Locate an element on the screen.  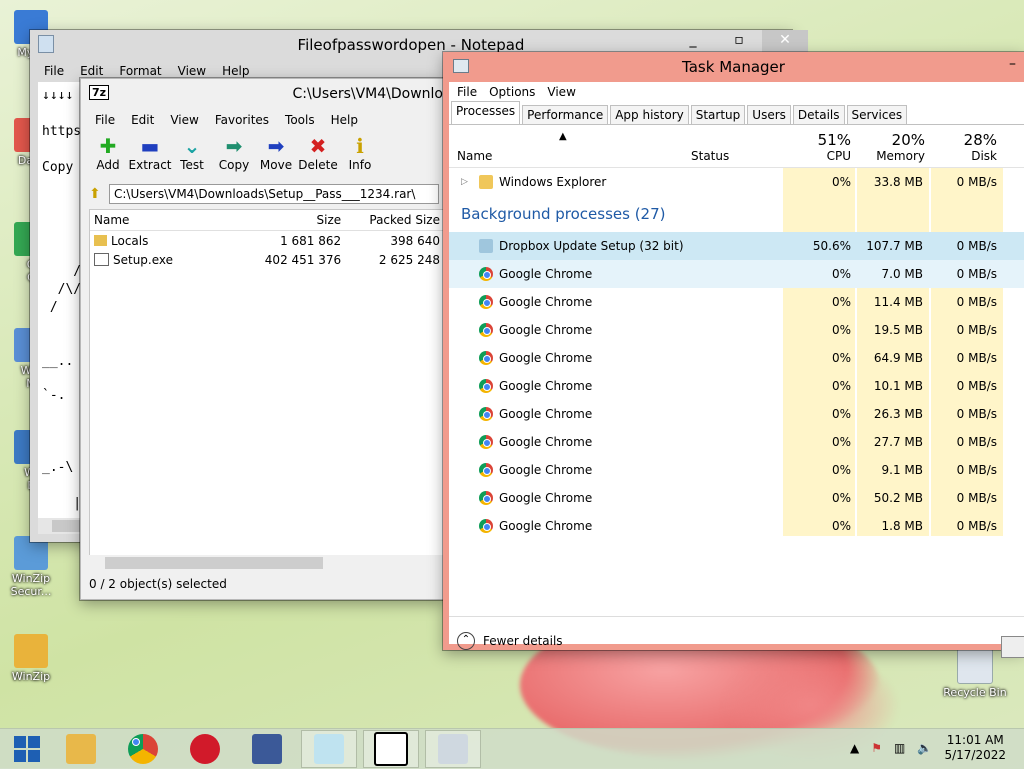
minimize-icon: – is located at coordinates (1012, 64).